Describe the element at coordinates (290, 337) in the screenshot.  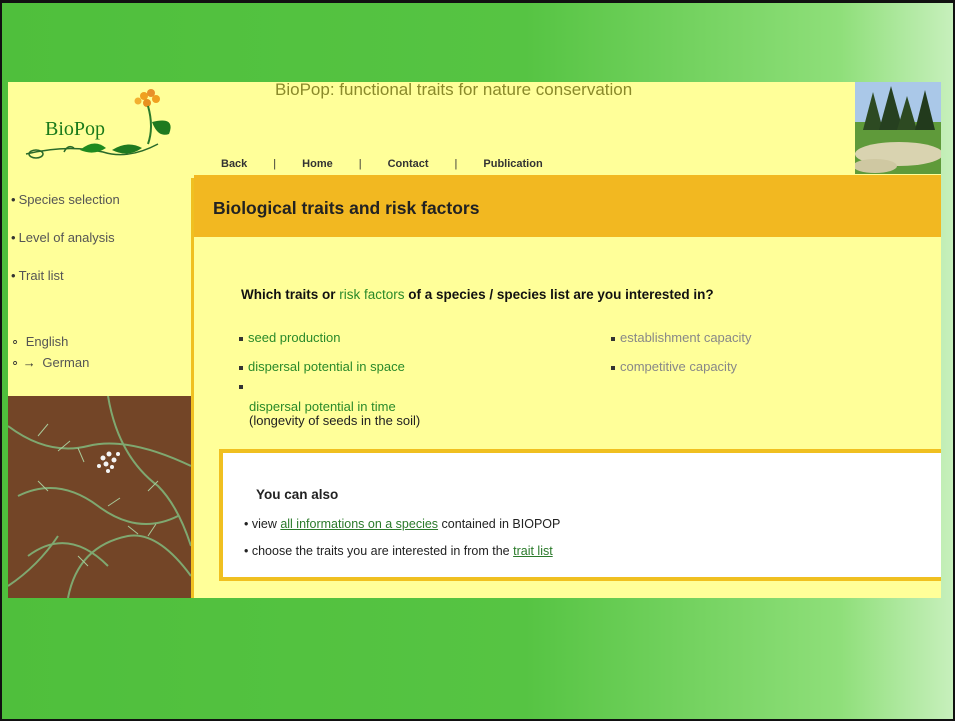
I see `trait-seed-production: seed production` at that location.